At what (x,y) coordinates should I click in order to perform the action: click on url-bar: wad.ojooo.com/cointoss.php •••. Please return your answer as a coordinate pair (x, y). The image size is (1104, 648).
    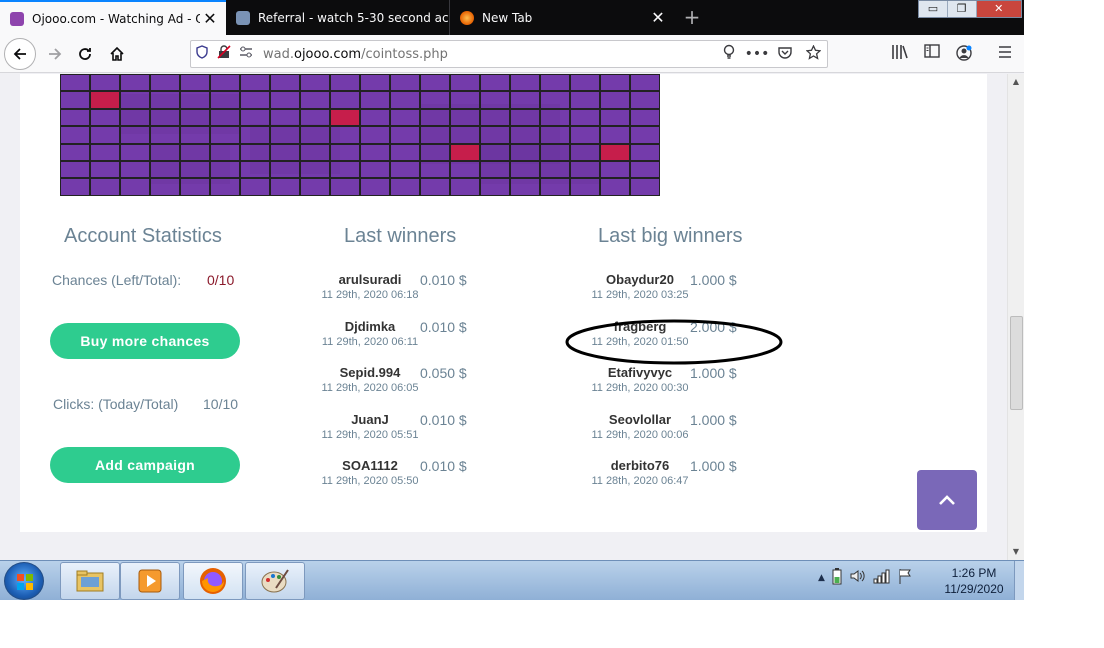
    Looking at the image, I should click on (509, 54).